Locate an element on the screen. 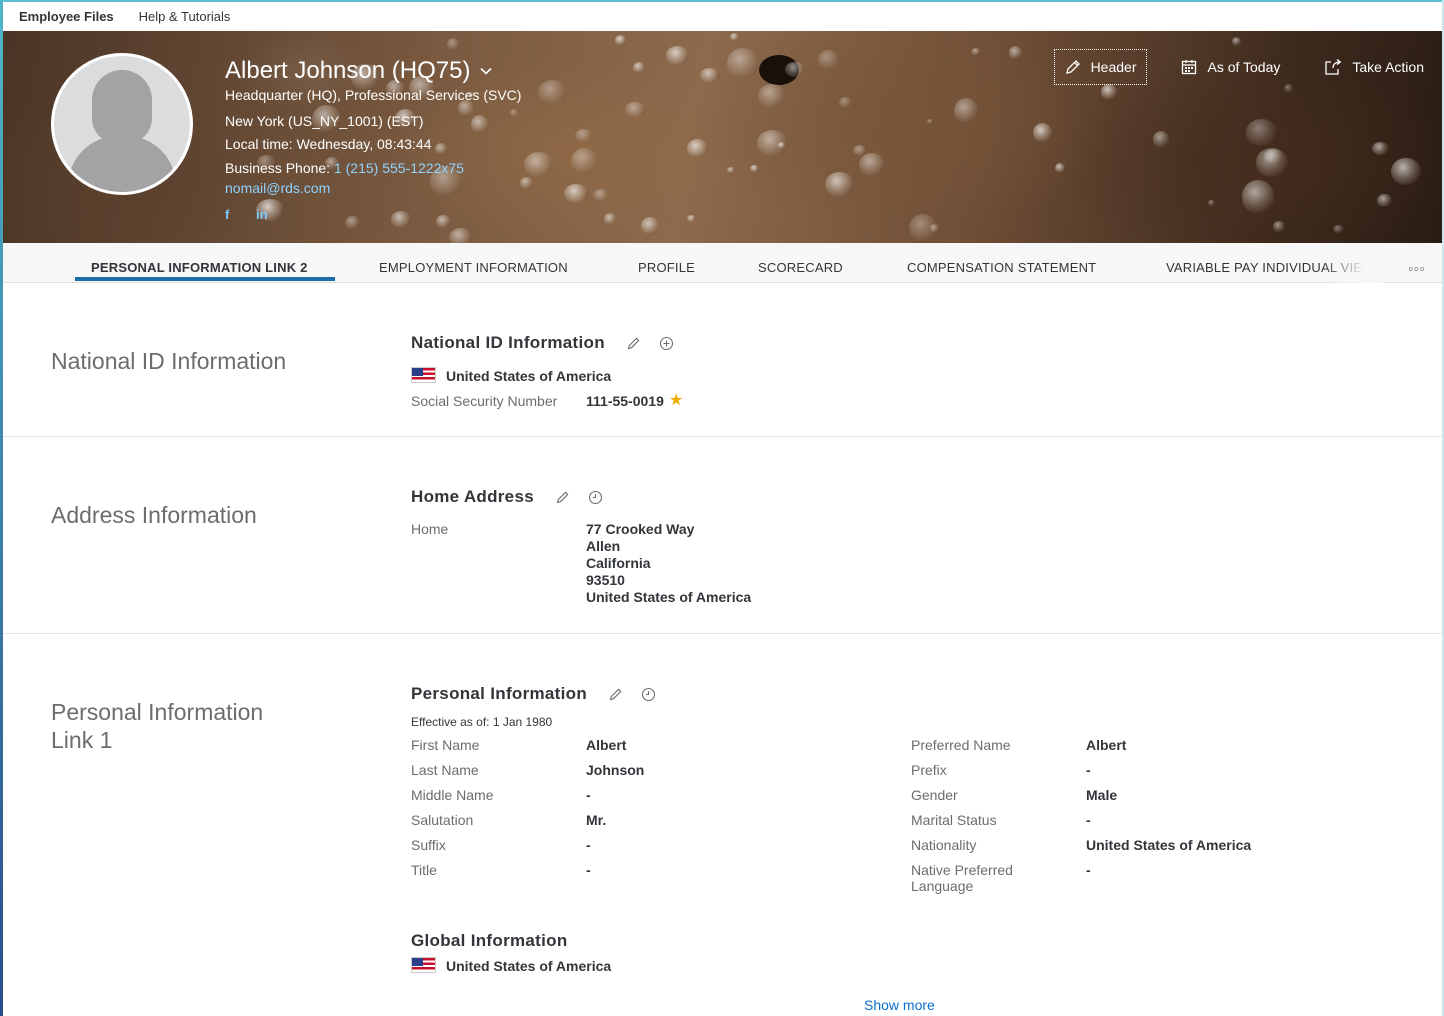 The height and width of the screenshot is (1016, 1444). top-navigation: Employee Files Help & Tutorials is located at coordinates (722, 16).